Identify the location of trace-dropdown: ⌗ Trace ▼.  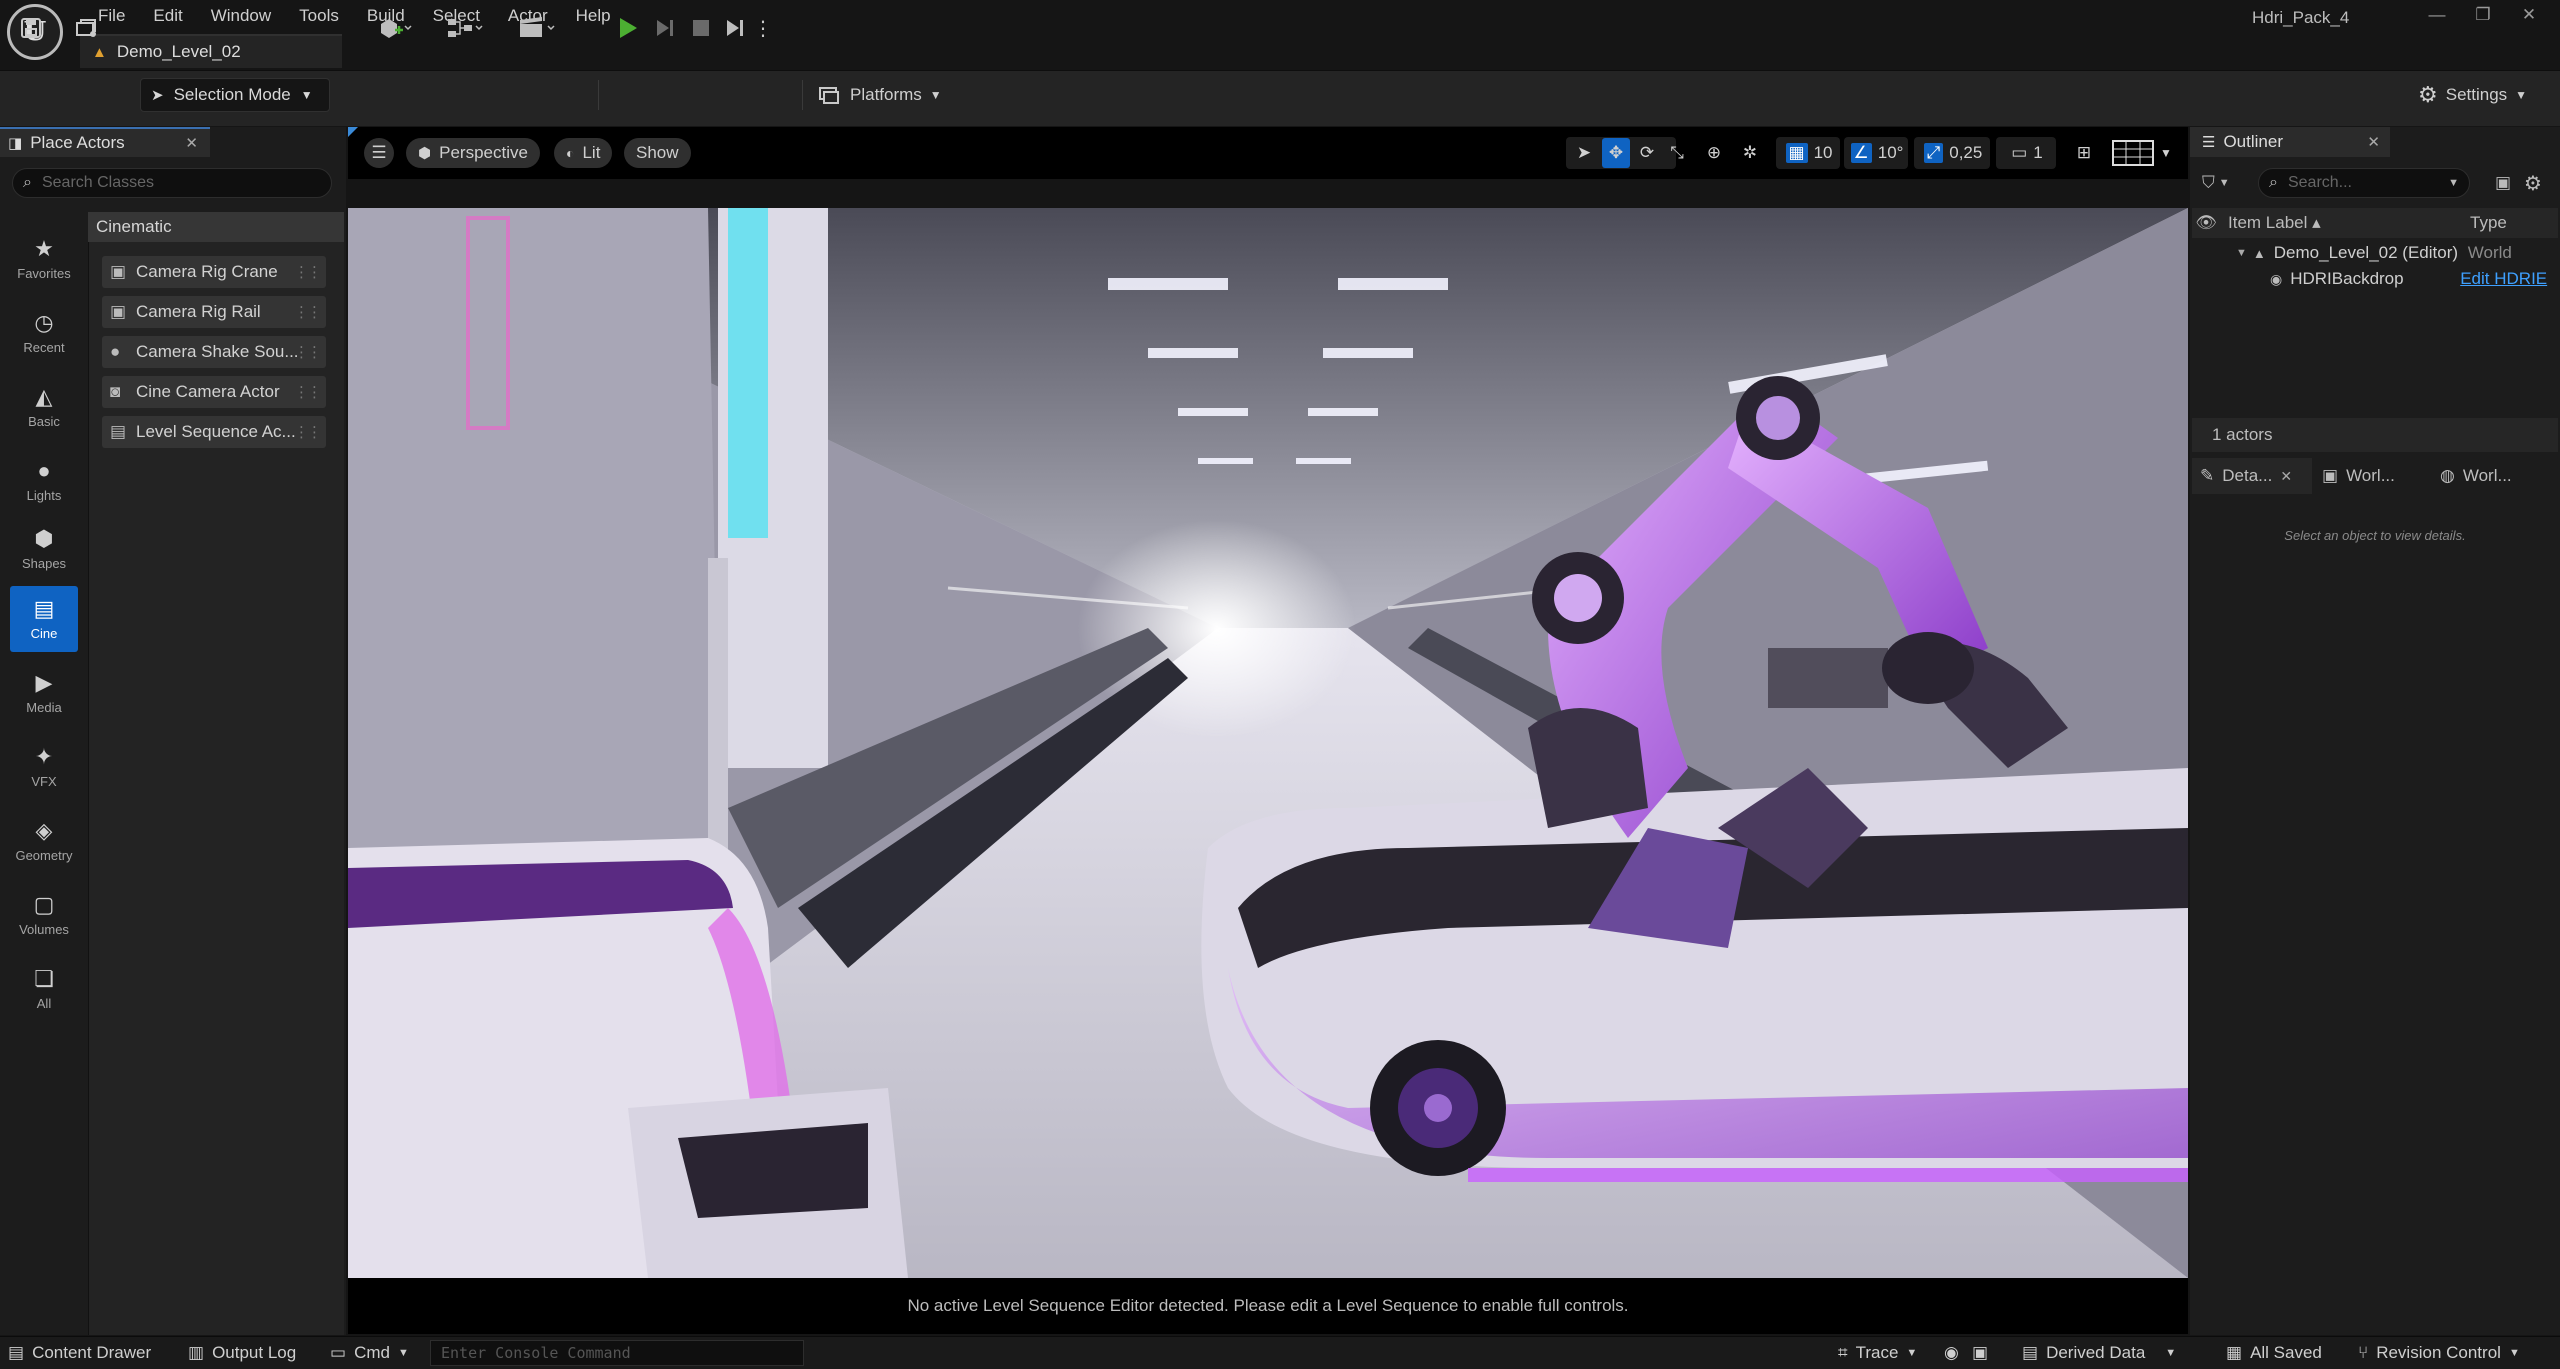
(1877, 1353).